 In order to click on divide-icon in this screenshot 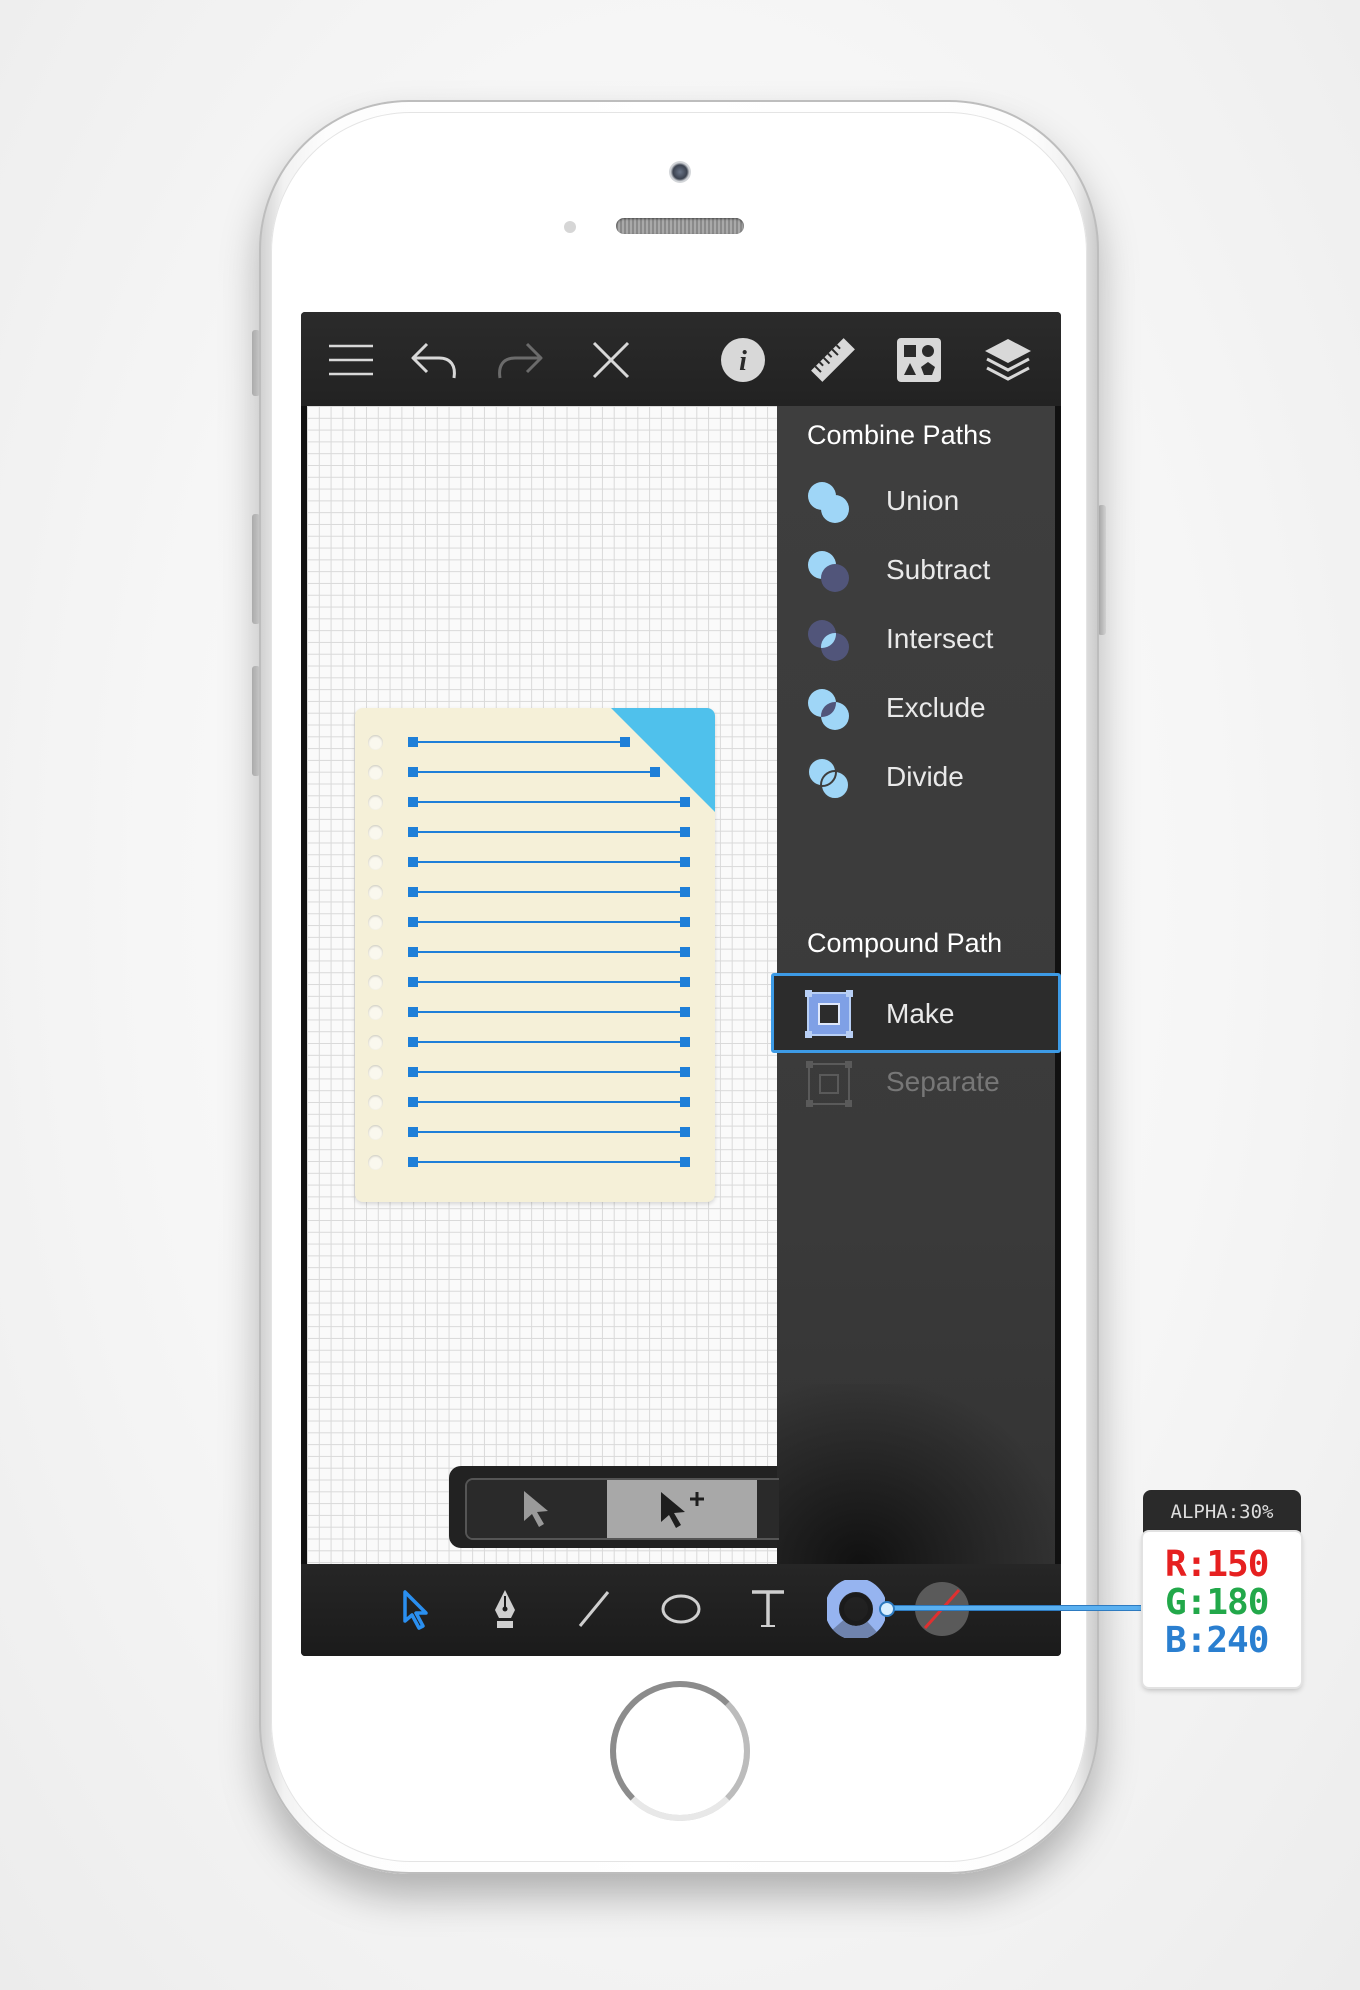, I will do `click(828, 778)`.